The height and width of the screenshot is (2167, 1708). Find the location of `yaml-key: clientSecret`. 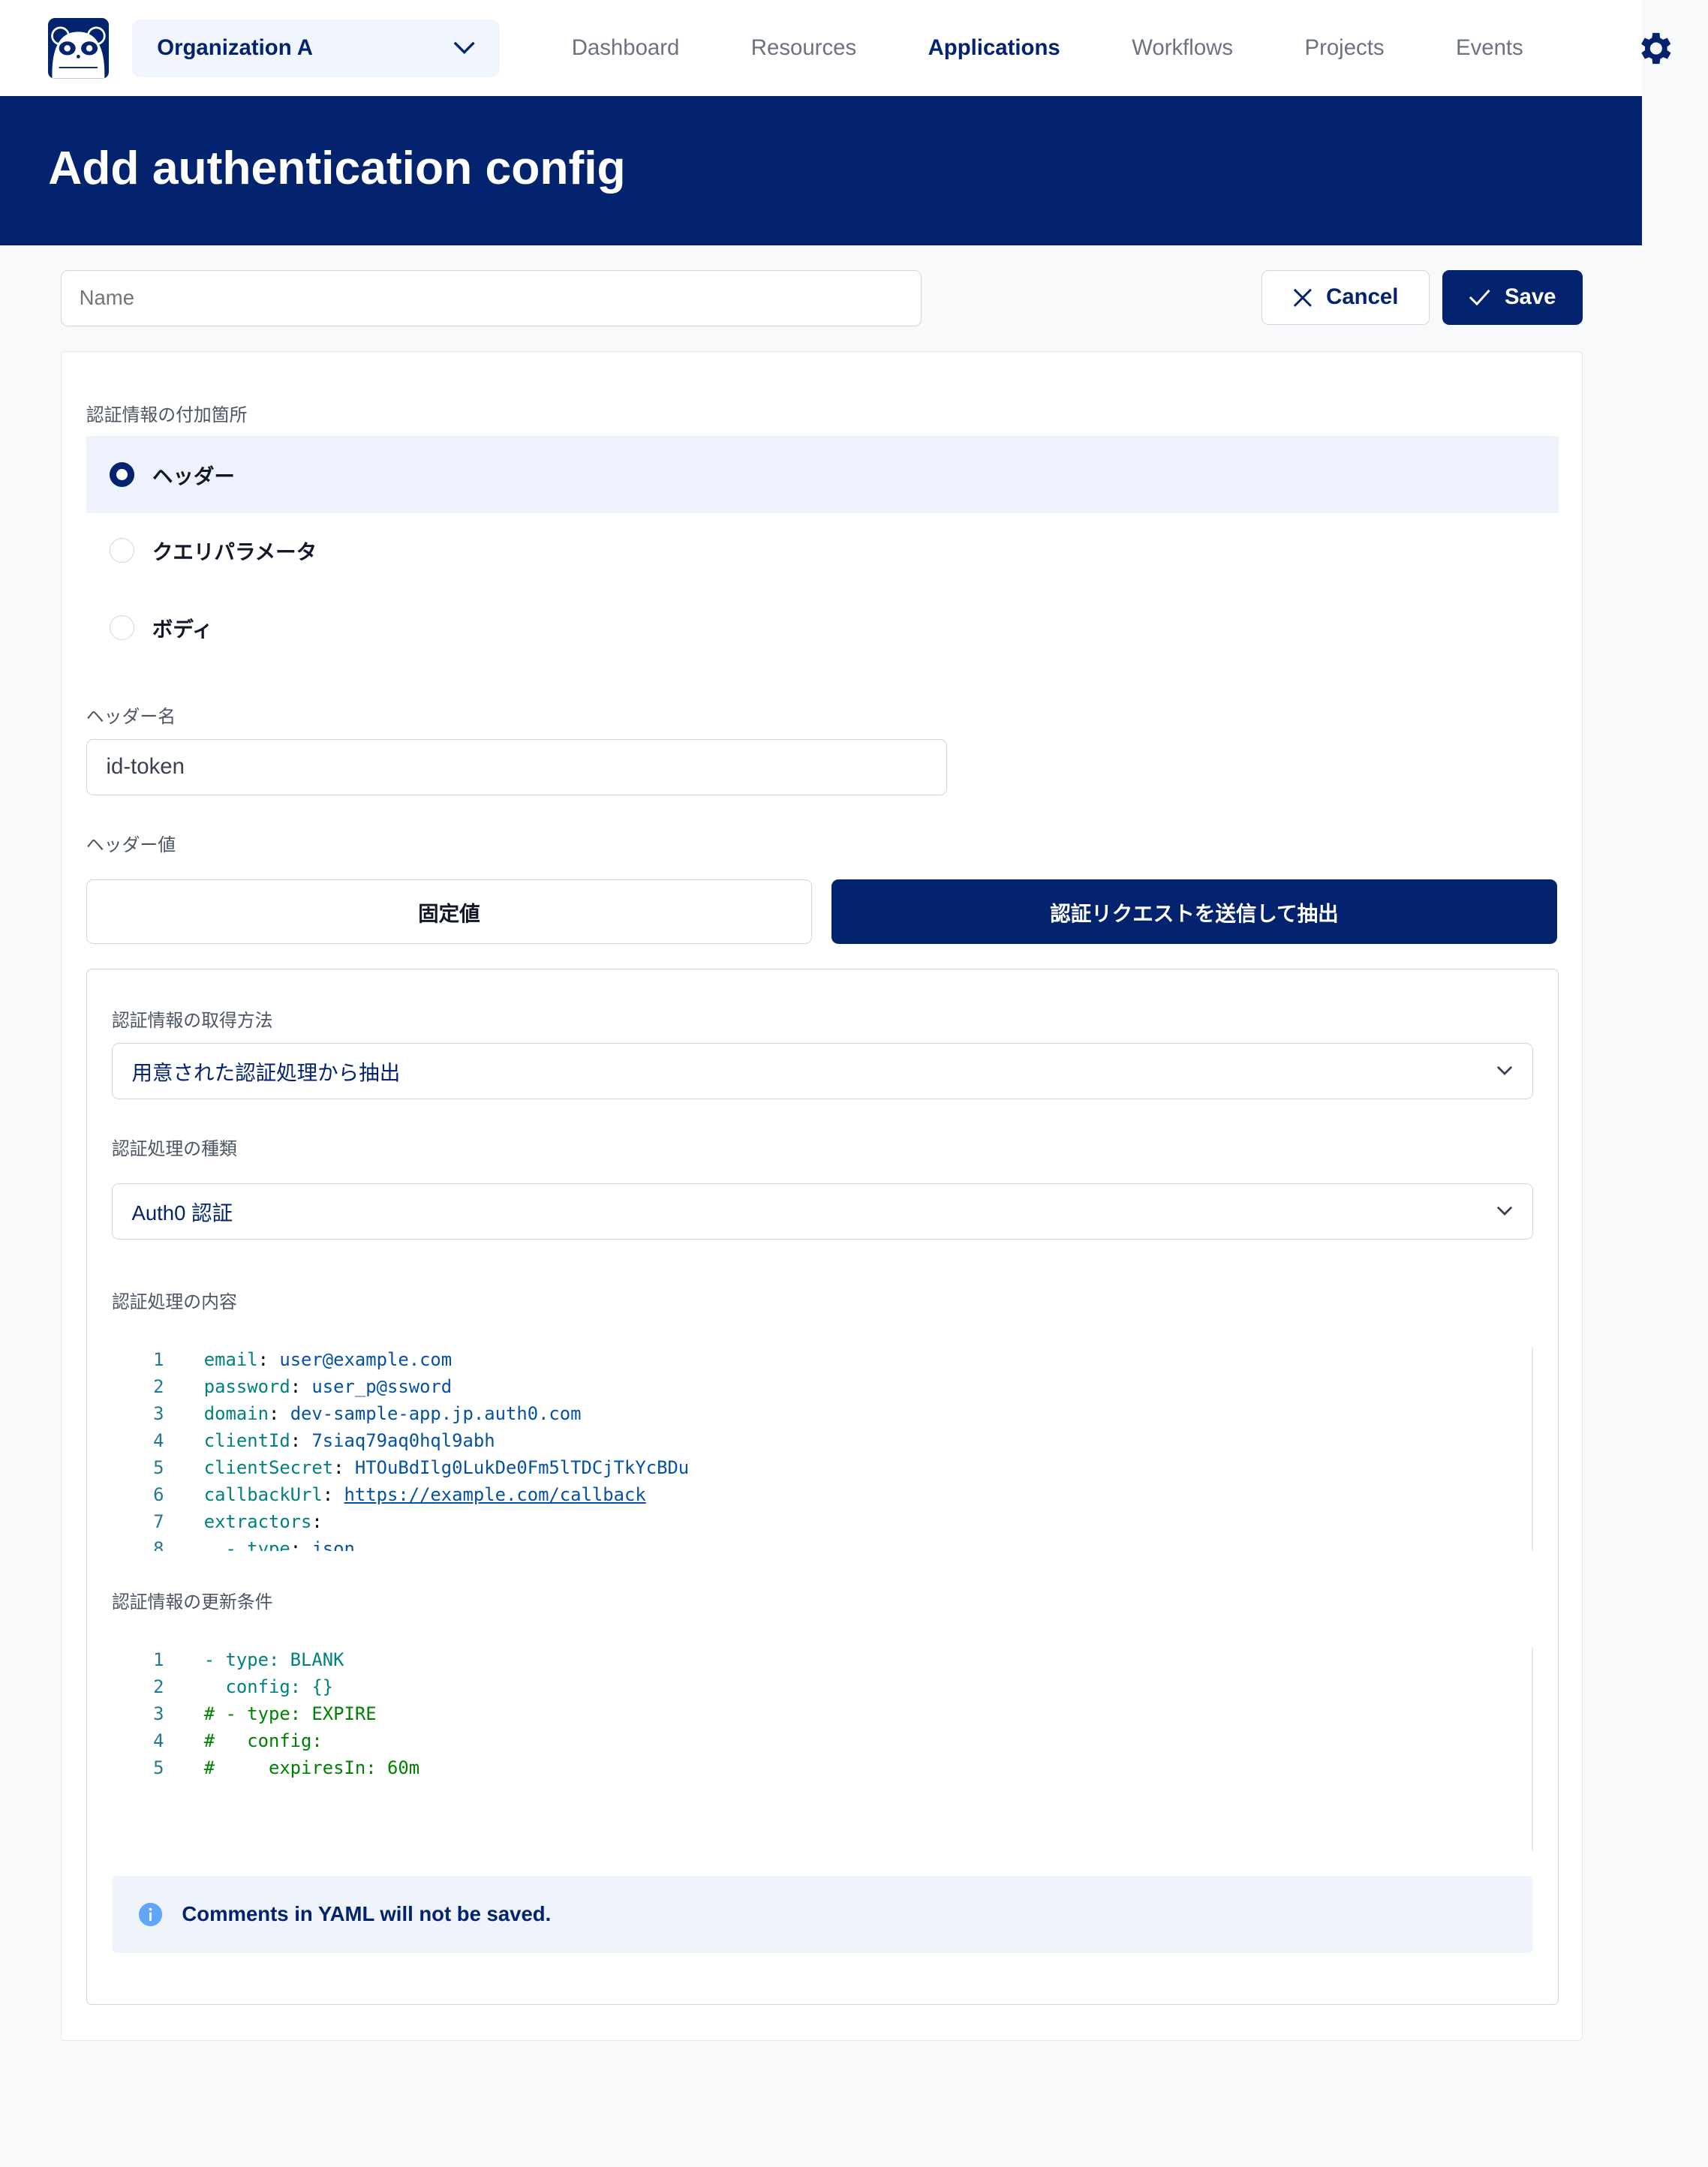

yaml-key: clientSecret is located at coordinates (268, 1468).